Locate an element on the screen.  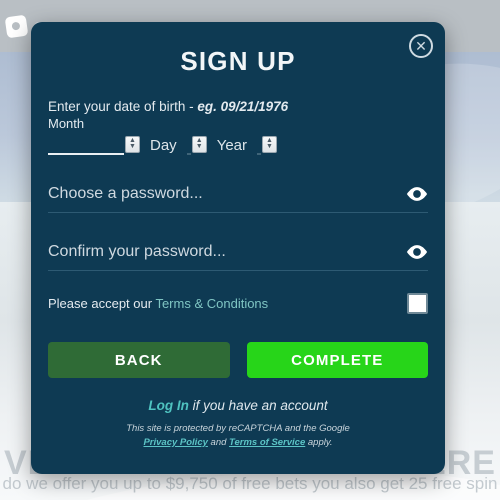
year-field: ▲ ▼ is located at coordinates (267, 144).